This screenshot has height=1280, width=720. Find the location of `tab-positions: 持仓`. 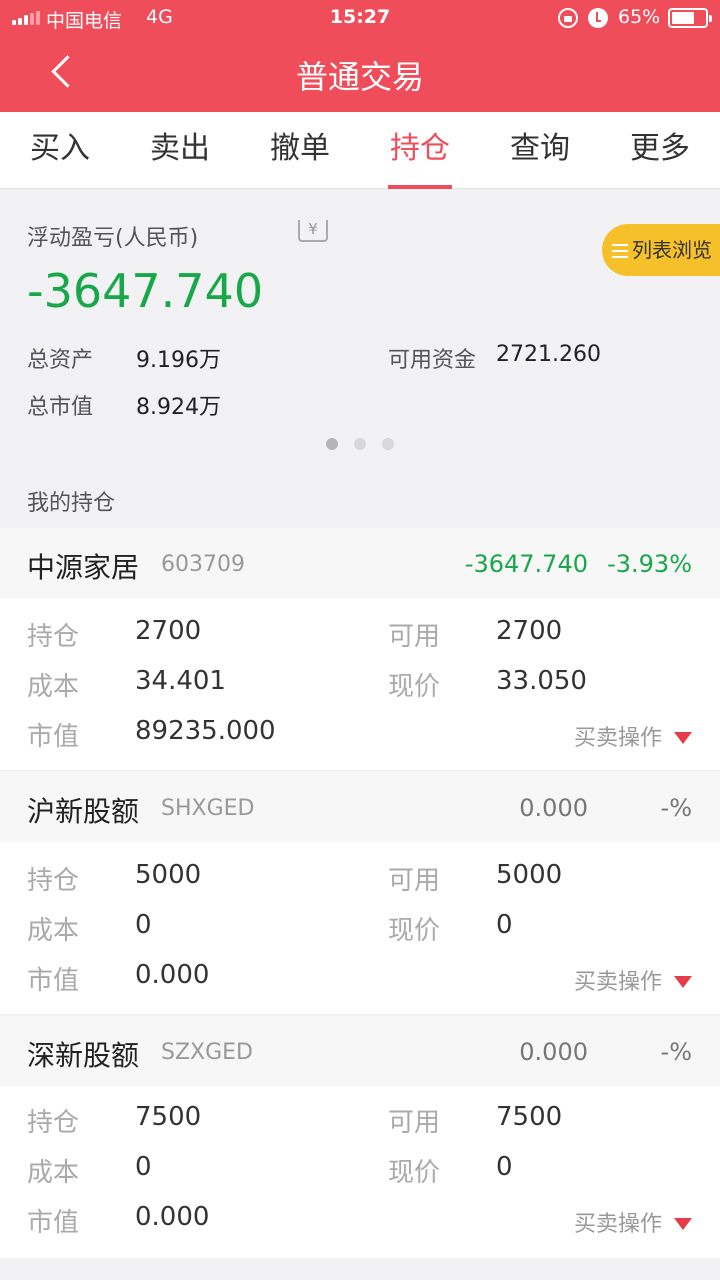

tab-positions: 持仓 is located at coordinates (420, 150).